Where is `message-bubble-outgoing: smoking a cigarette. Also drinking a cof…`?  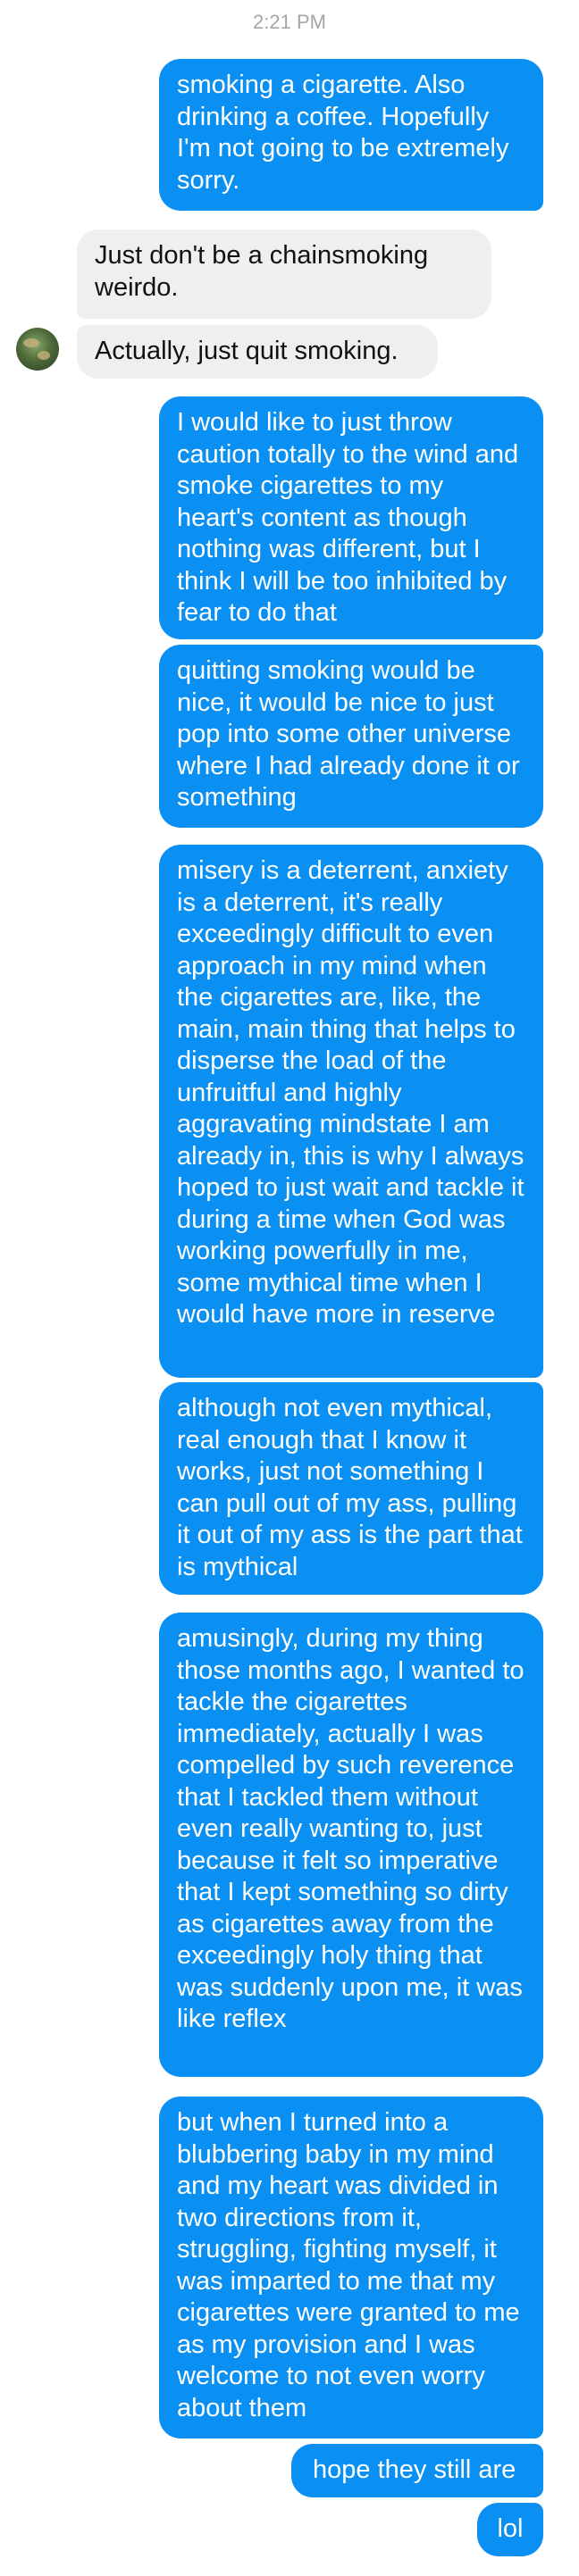 message-bubble-outgoing: smoking a cigarette. Also drinking a cof… is located at coordinates (351, 135).